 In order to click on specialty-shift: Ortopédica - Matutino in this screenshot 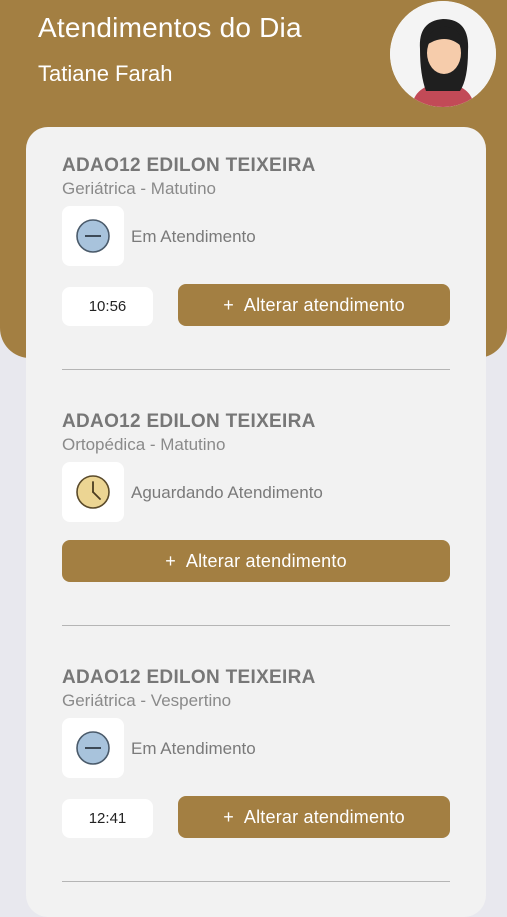, I will do `click(144, 444)`.